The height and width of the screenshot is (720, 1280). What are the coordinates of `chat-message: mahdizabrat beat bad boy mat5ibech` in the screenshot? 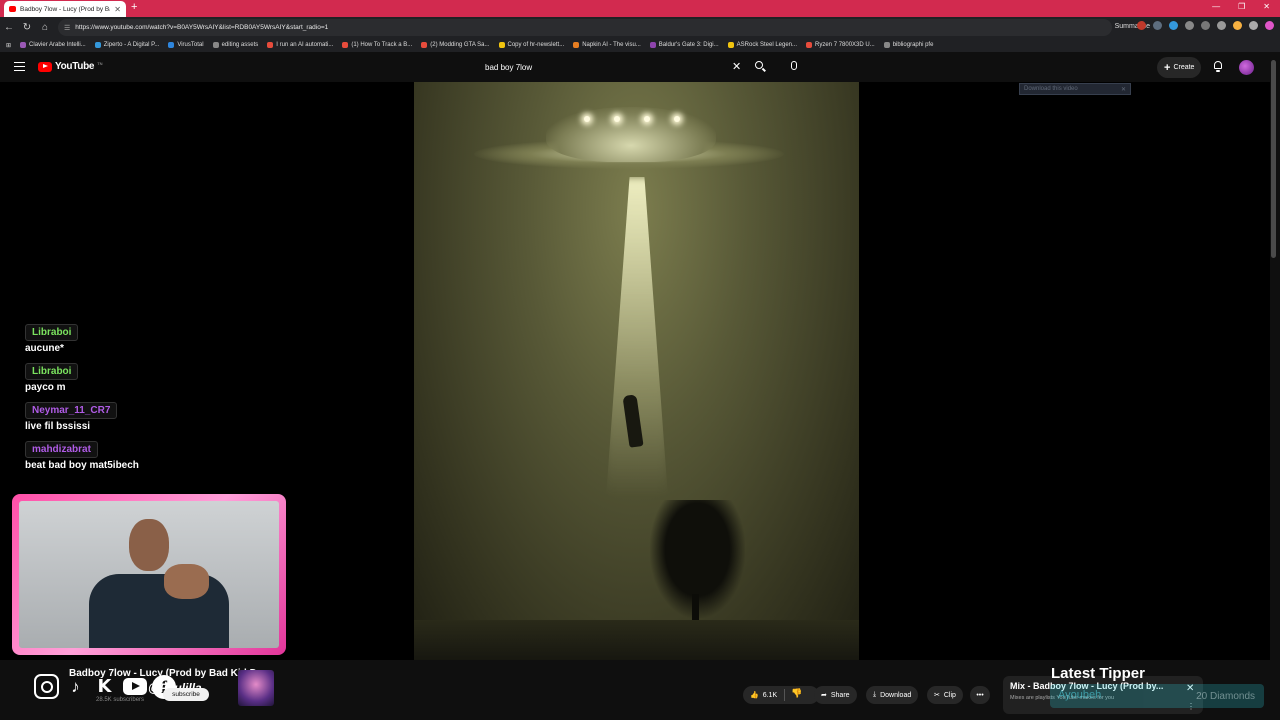 It's located at (135, 455).